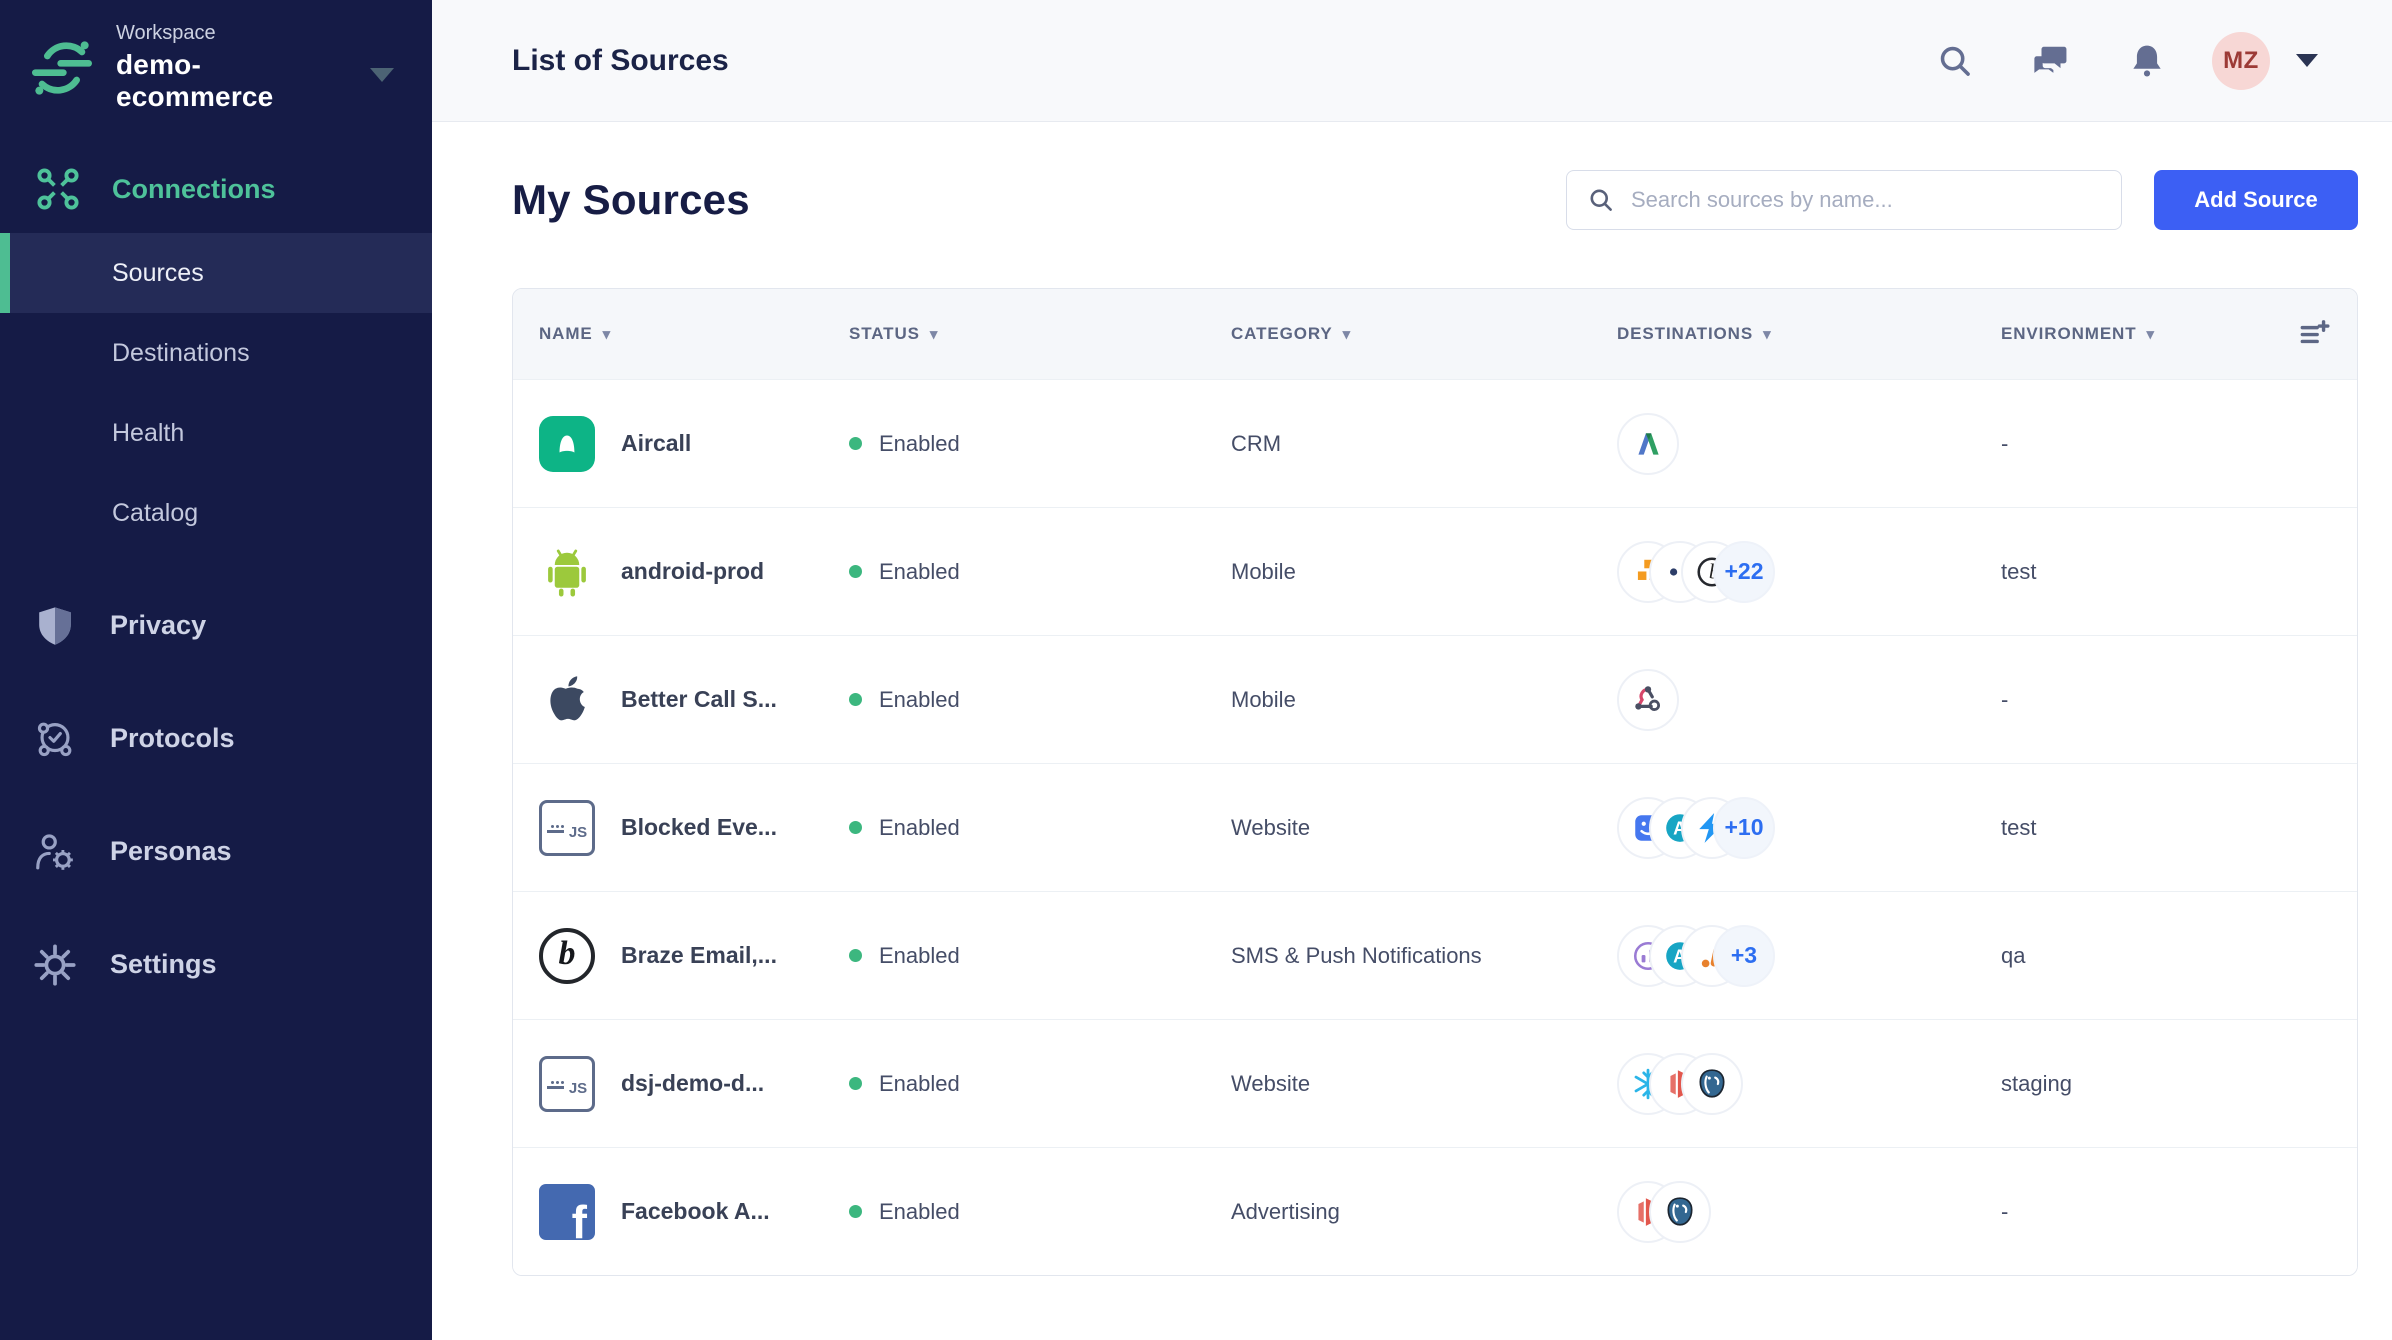  What do you see at coordinates (216, 625) in the screenshot?
I see `sidebar-item-privacy: Privacy` at bounding box center [216, 625].